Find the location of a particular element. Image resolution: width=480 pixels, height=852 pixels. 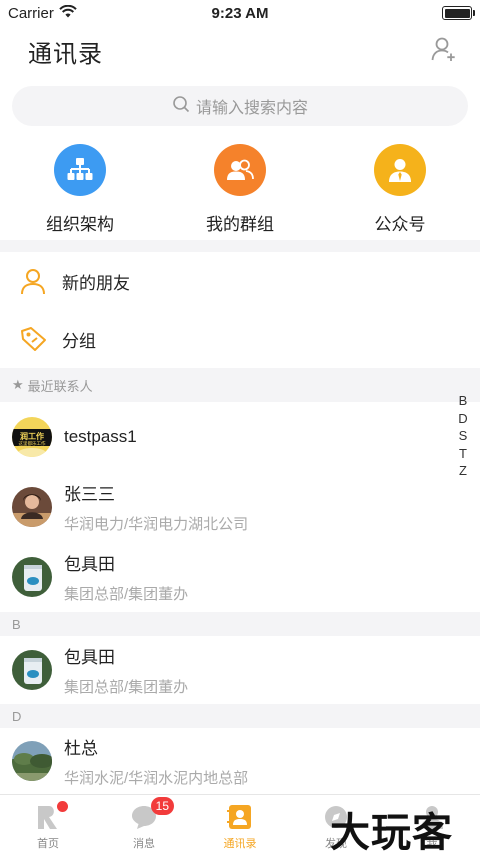

tab-label: 发现 is located at coordinates (336, 844).